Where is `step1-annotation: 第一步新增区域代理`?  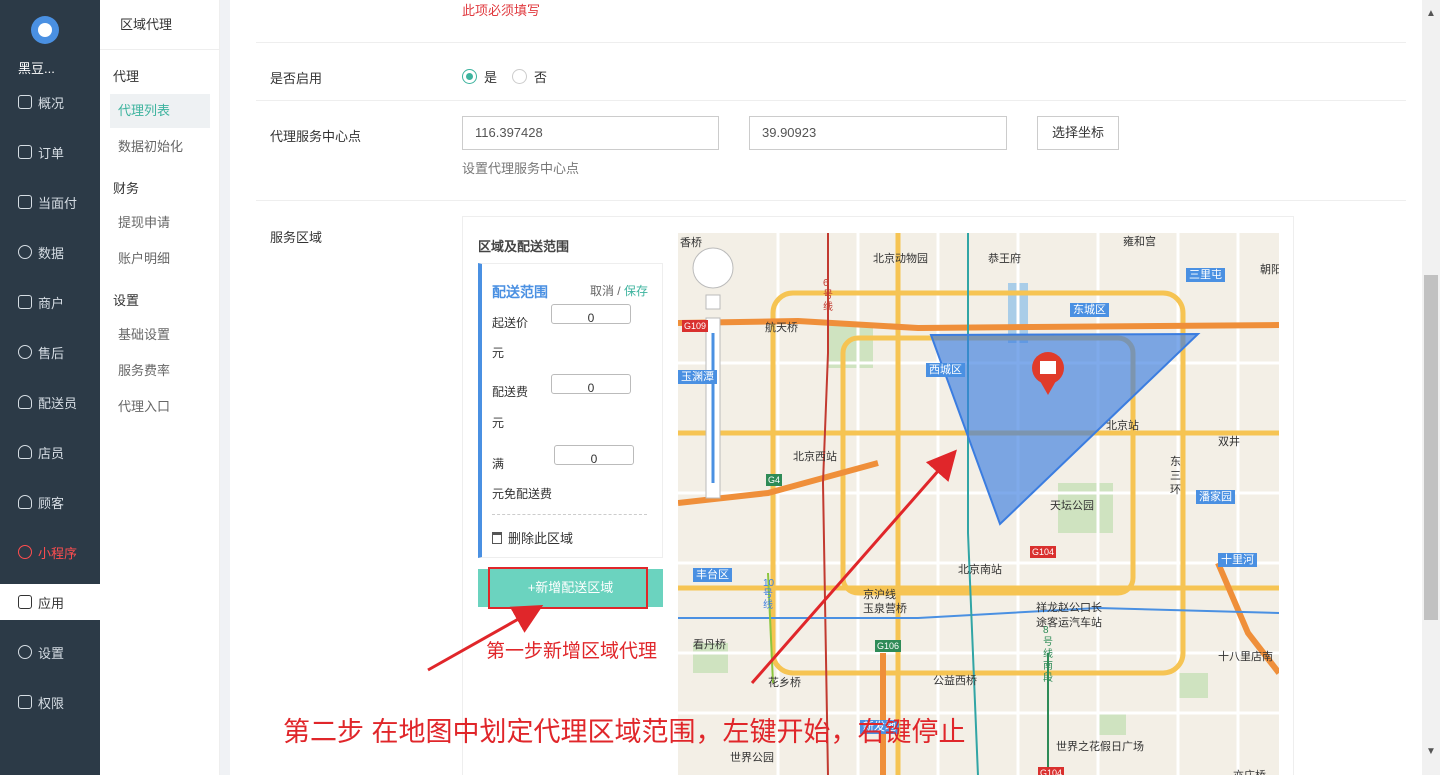
step1-annotation: 第一步新增区域代理 is located at coordinates (572, 651).